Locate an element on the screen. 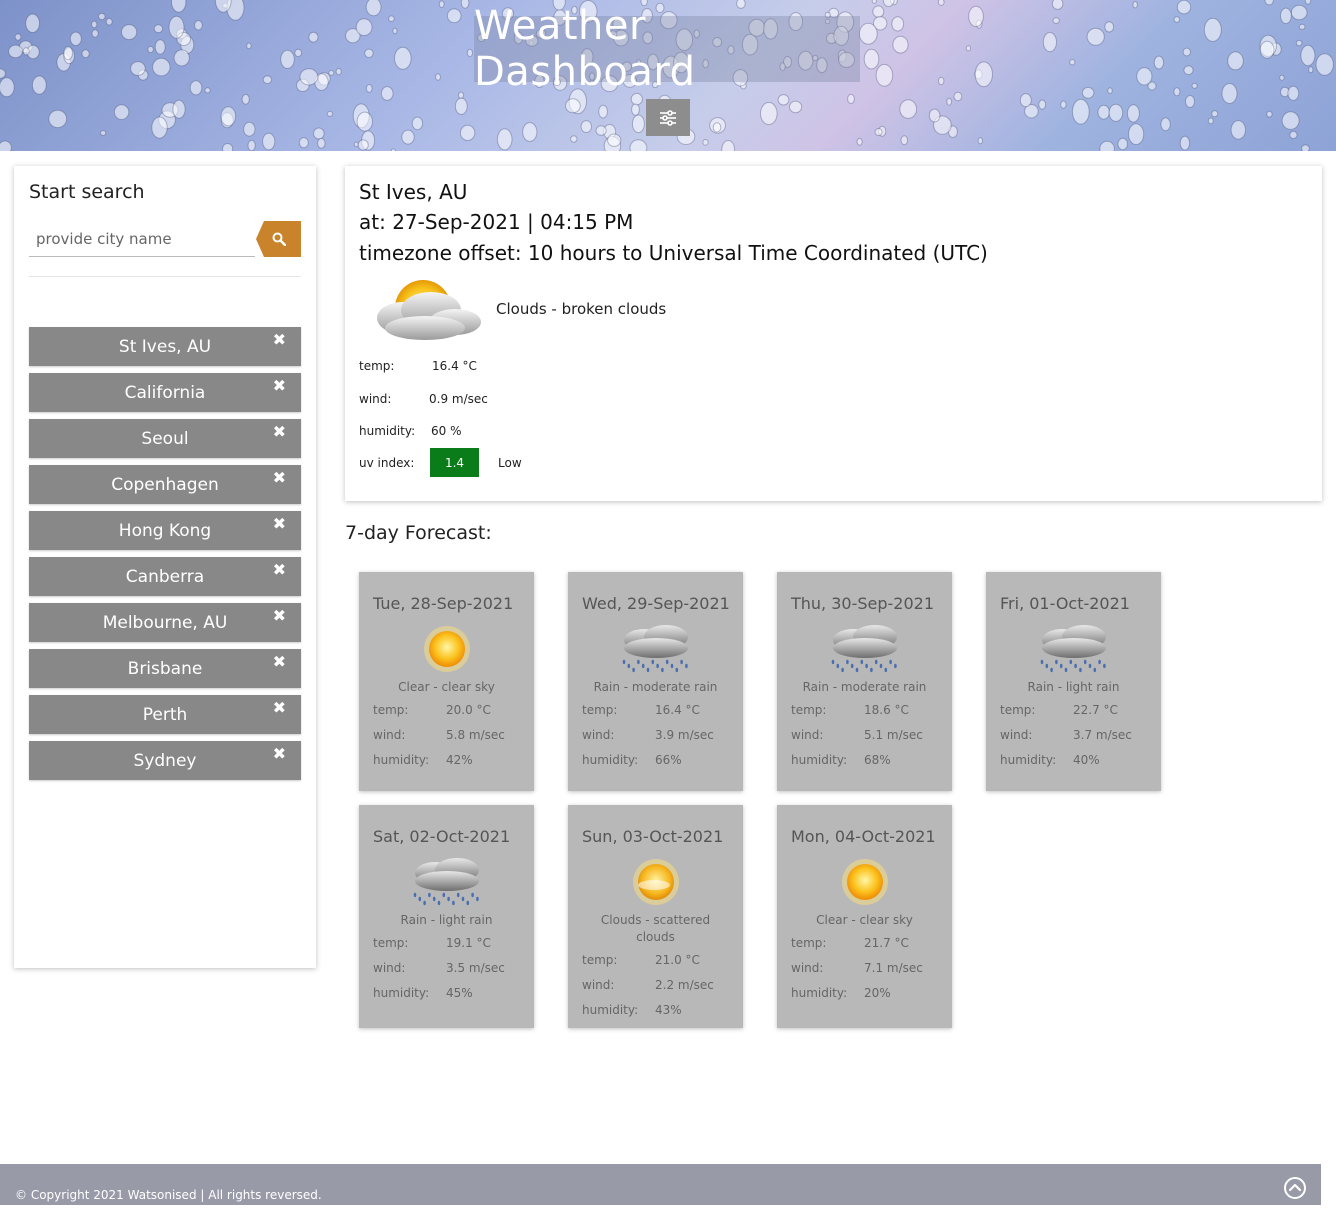 The width and height of the screenshot is (1336, 1214). city-search-input is located at coordinates (142, 239).